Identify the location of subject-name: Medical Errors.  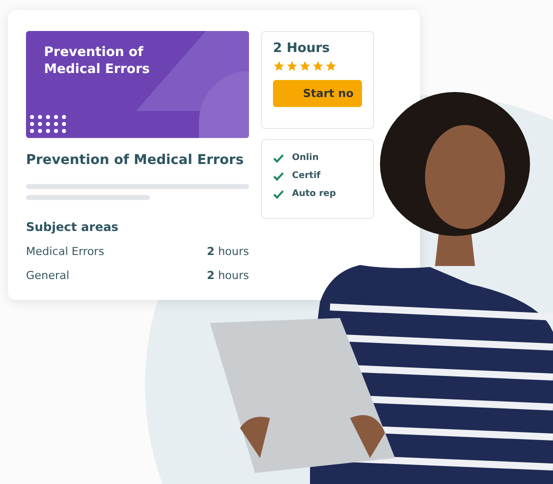
(65, 251).